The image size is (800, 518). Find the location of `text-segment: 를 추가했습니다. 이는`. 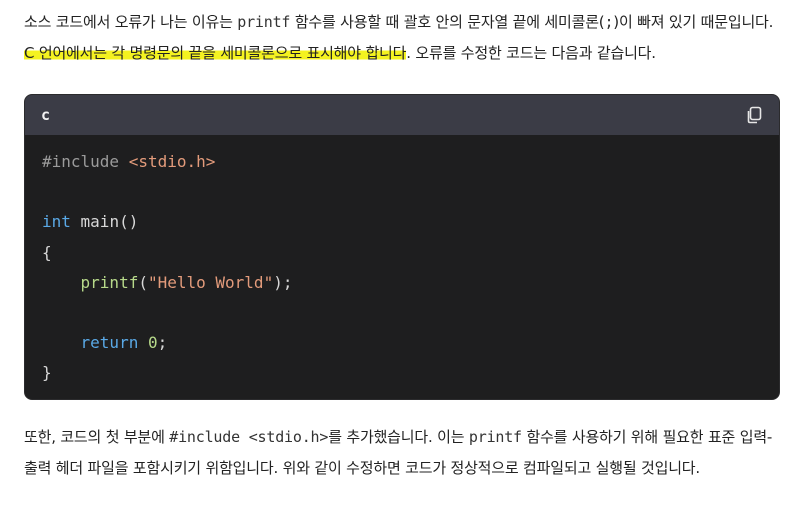

text-segment: 를 추가했습니다. 이는 is located at coordinates (398, 437).